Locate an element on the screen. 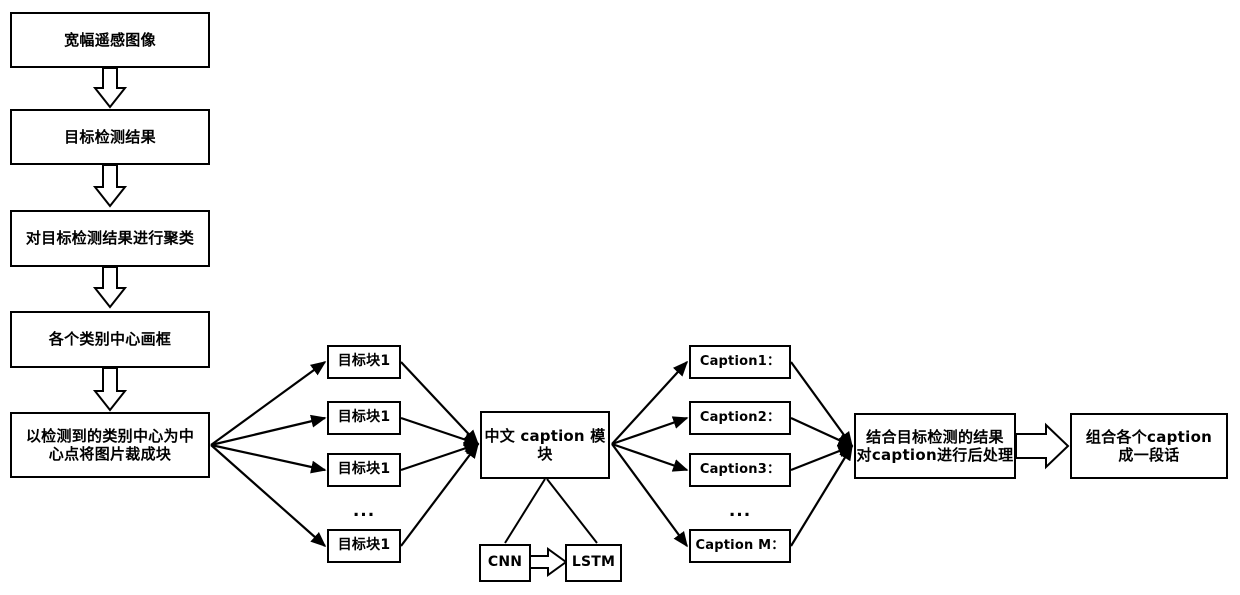 Image resolution: width=1240 pixels, height=595 pixels. block-arrow-drawbox-to-crop is located at coordinates (110, 389).